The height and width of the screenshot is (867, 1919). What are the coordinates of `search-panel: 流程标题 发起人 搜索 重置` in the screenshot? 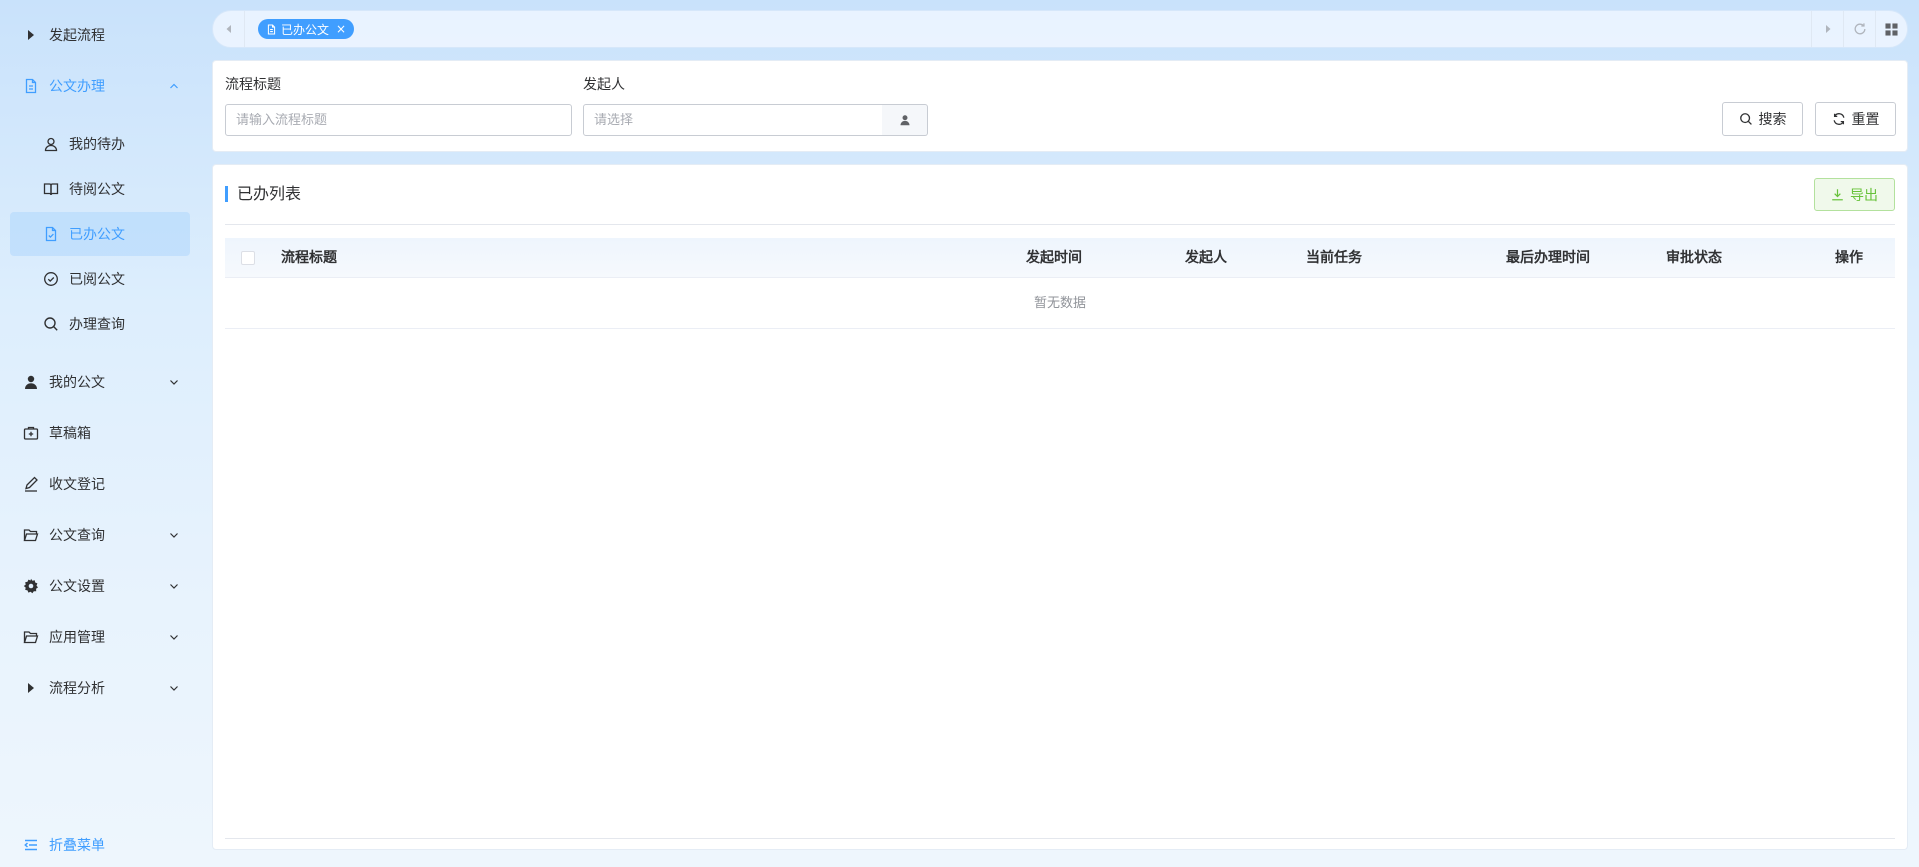 It's located at (1060, 106).